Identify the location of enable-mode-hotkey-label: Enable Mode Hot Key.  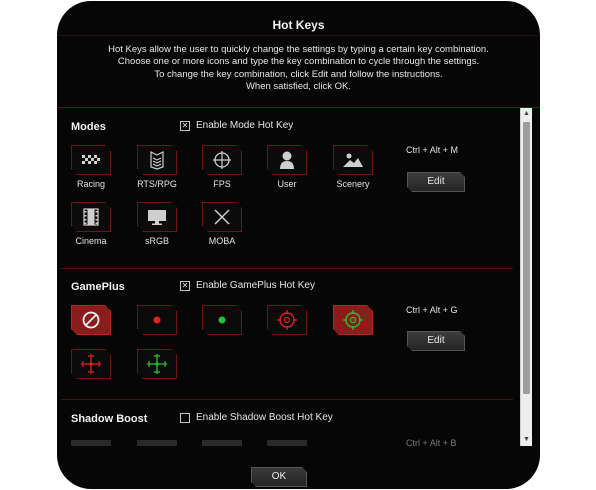
(245, 125).